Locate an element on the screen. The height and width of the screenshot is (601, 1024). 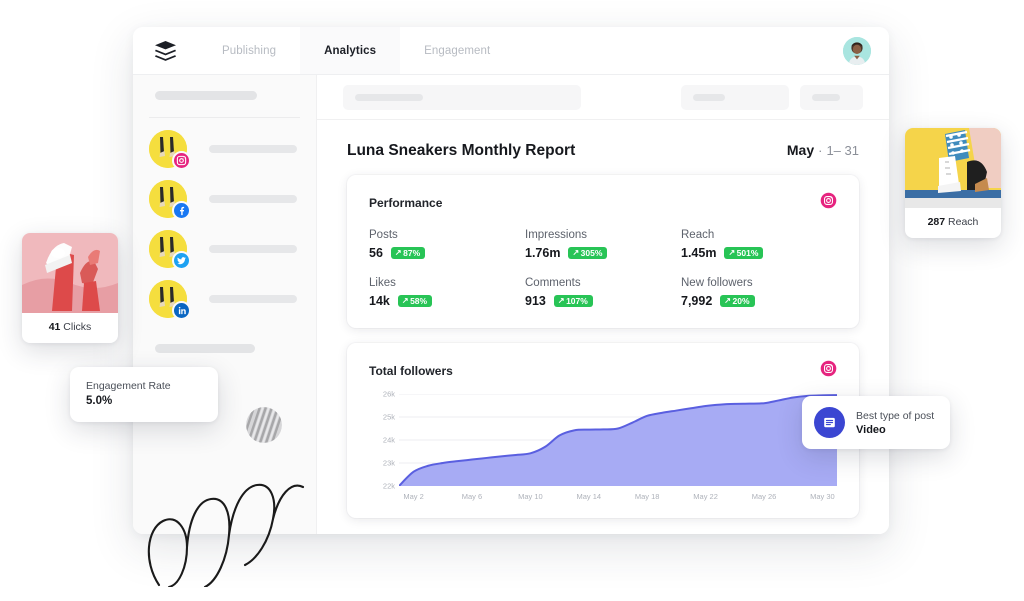
facebook-icon is located at coordinates (181, 210).